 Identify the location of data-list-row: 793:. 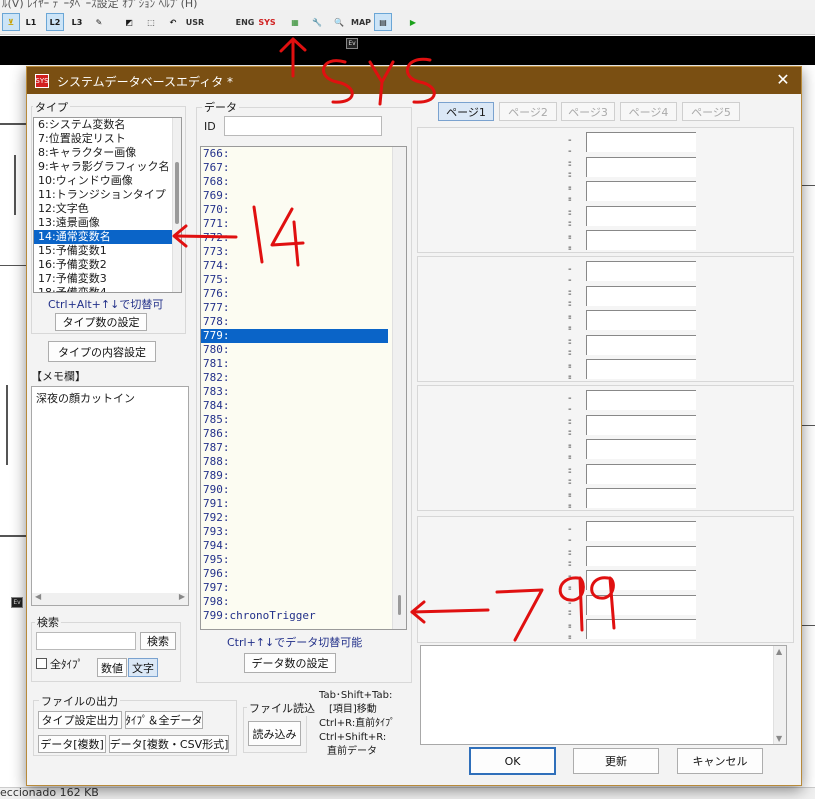
(303, 532).